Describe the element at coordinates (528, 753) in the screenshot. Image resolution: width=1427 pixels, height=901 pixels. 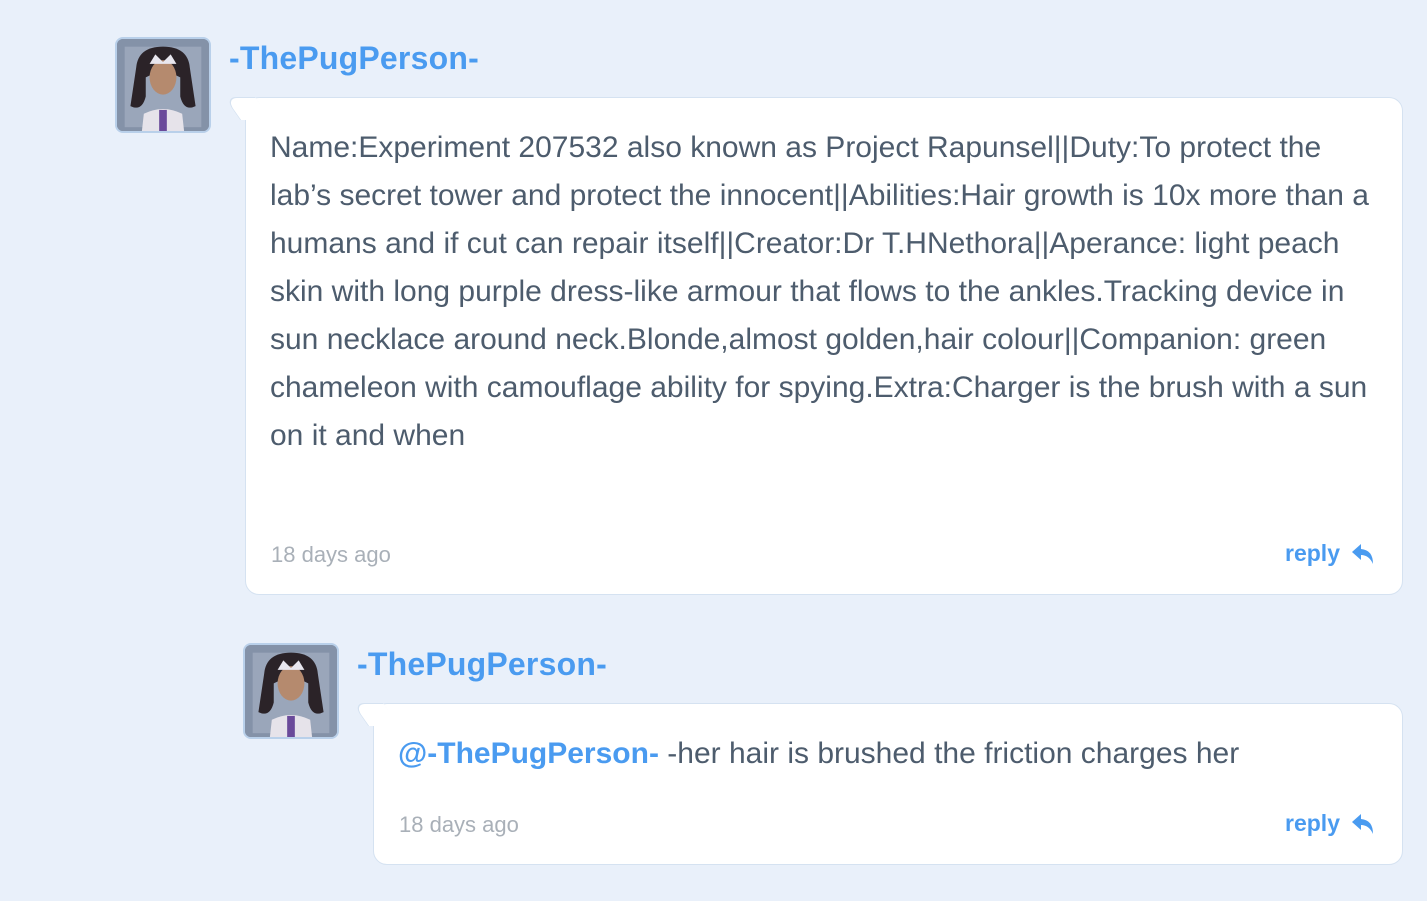
I see `mention-link: @-ThePugPerson-` at that location.